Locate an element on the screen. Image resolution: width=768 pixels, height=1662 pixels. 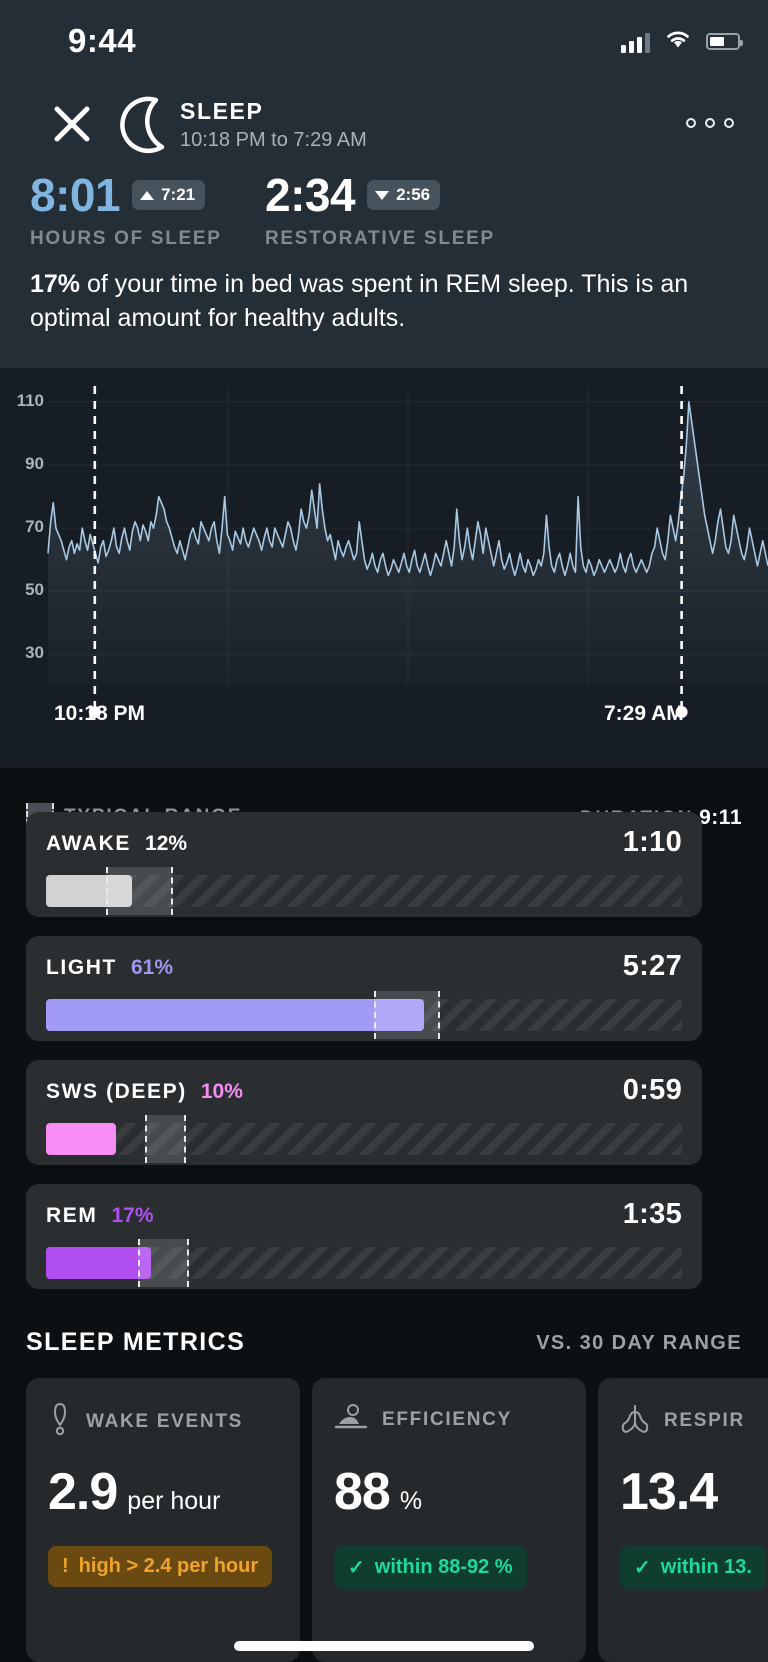
y-axis-tick: 90 is located at coordinates (34, 463).